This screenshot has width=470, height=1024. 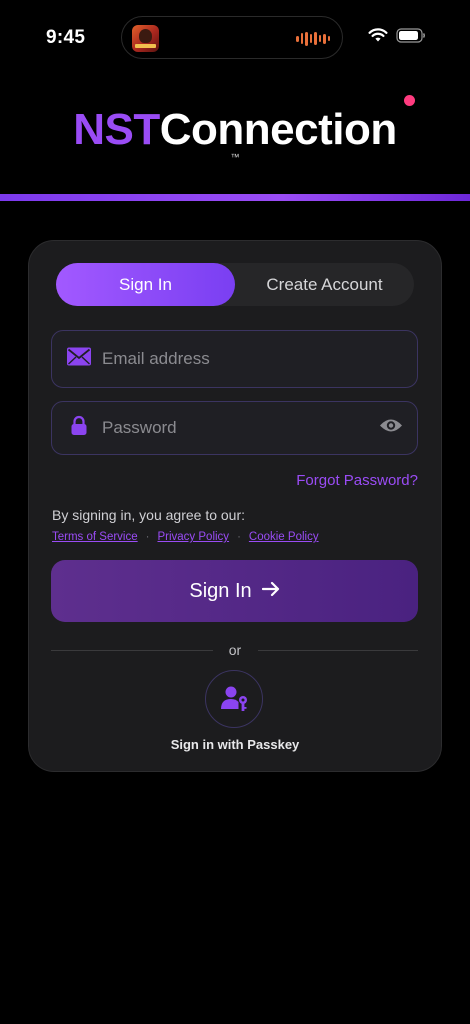 I want to click on app-logo: NSTConnection, so click(x=235, y=130).